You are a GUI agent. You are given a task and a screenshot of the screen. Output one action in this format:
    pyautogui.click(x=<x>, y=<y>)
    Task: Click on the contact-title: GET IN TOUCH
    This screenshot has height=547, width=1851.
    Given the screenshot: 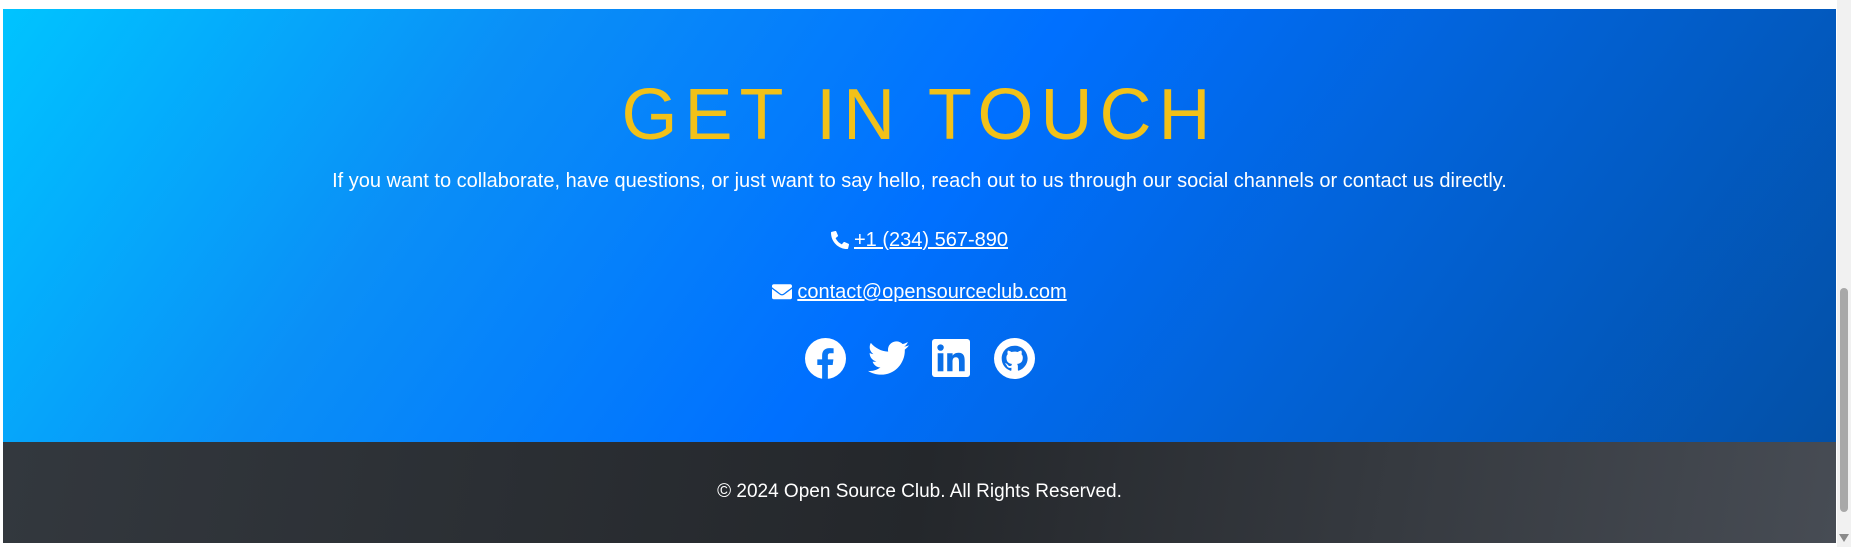 What is the action you would take?
    pyautogui.click(x=919, y=115)
    